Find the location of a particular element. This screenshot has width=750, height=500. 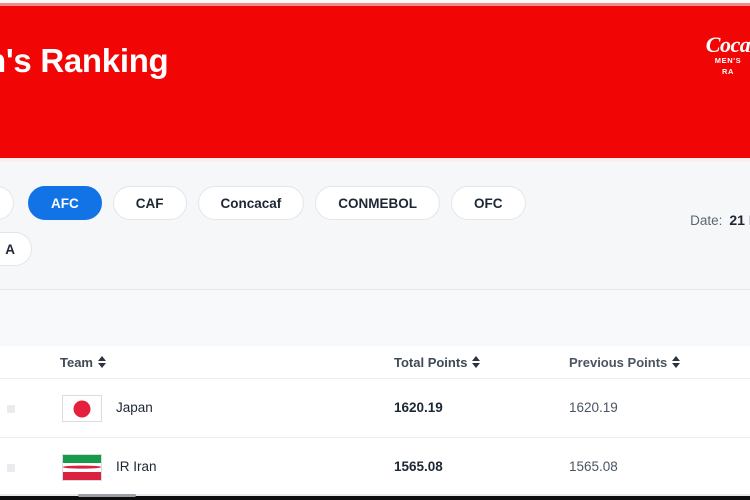

browser-bottom-strip is located at coordinates (375, 497).